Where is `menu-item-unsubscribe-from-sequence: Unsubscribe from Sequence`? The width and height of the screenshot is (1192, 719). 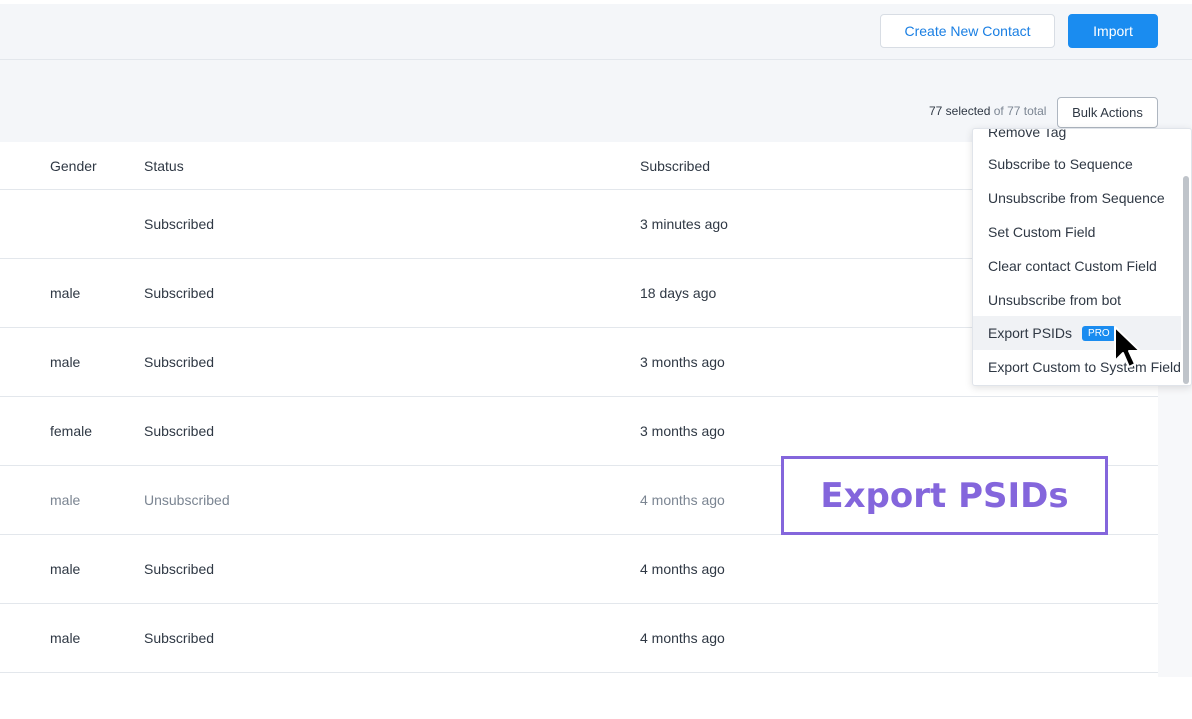
menu-item-unsubscribe-from-sequence: Unsubscribe from Sequence is located at coordinates (1077, 198).